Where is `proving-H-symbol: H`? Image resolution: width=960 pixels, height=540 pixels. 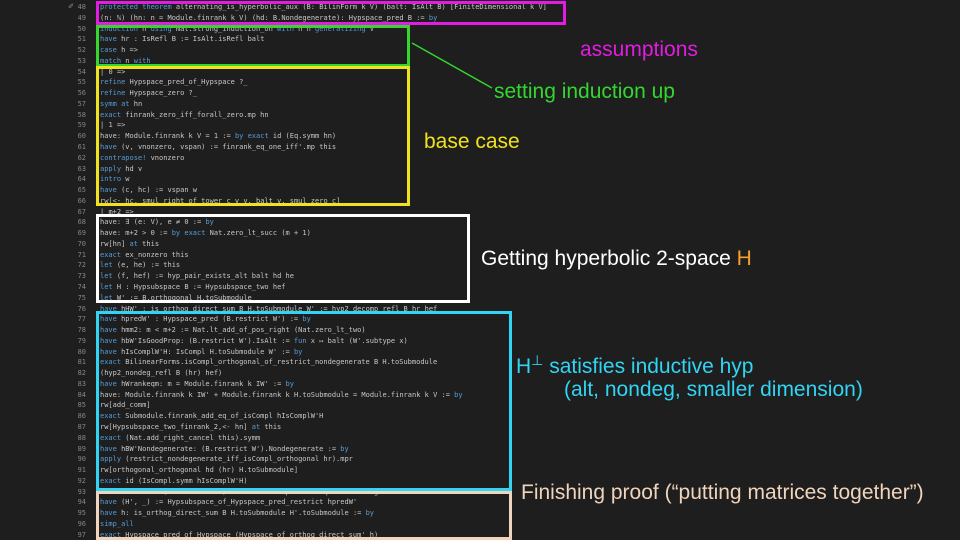
proving-H-symbol: H is located at coordinates (524, 366).